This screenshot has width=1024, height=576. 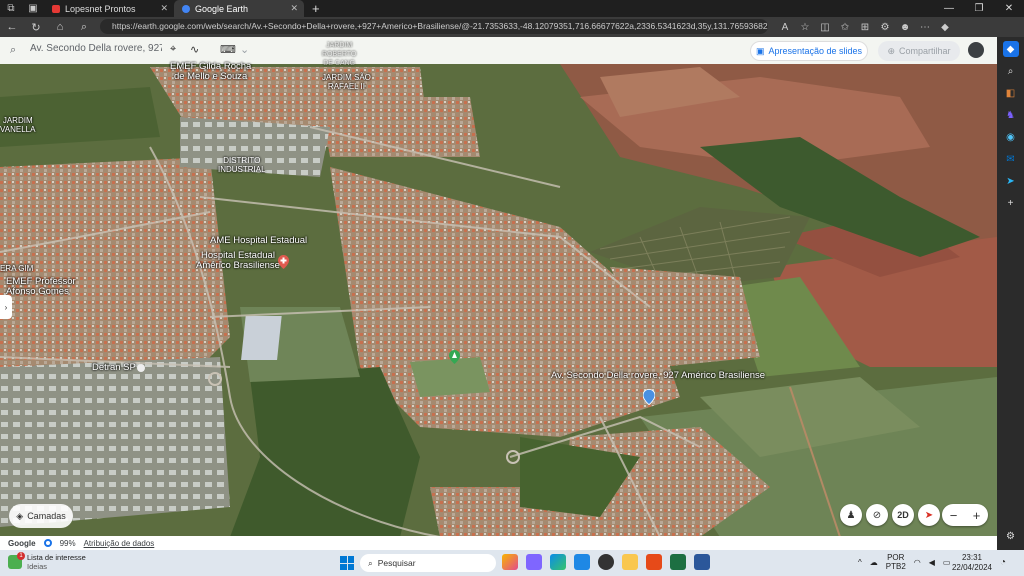 What do you see at coordinates (347, 563) in the screenshot?
I see `windows-start-icon` at bounding box center [347, 563].